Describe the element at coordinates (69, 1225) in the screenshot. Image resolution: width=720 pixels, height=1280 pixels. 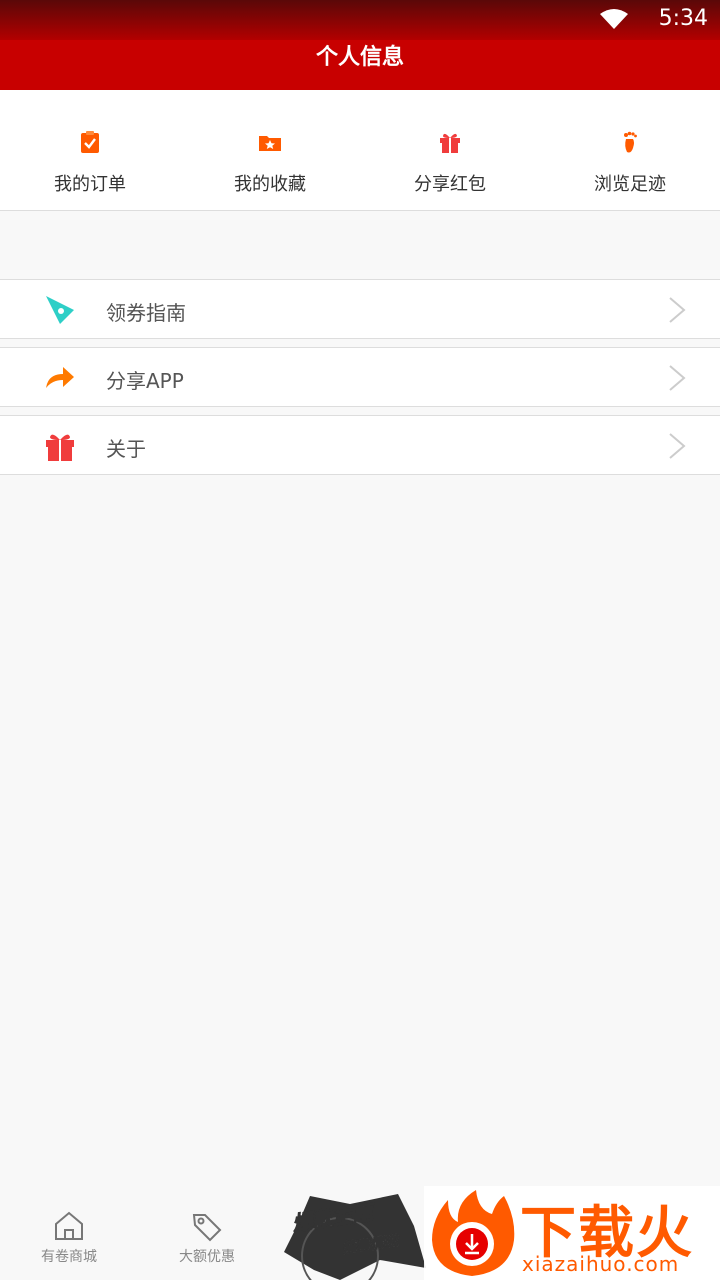
I see `home-icon` at that location.